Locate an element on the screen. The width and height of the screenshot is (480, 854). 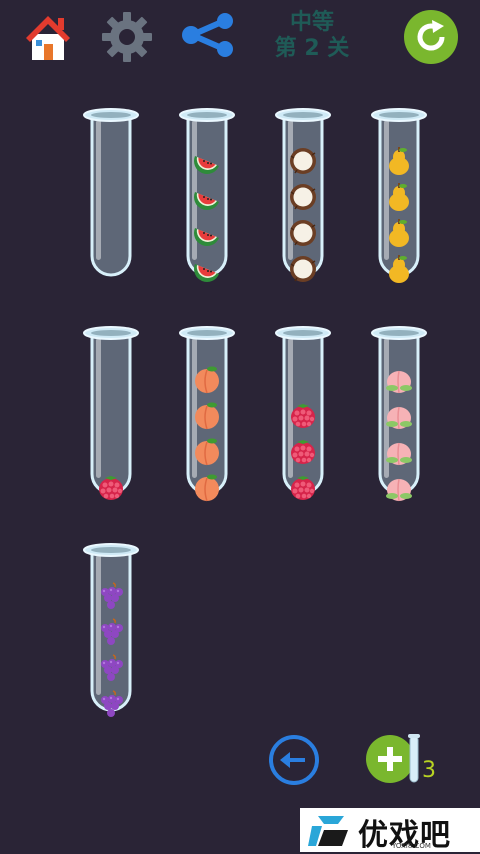
watermark: 优戏吧 YOXI8.COM is located at coordinates (390, 830).